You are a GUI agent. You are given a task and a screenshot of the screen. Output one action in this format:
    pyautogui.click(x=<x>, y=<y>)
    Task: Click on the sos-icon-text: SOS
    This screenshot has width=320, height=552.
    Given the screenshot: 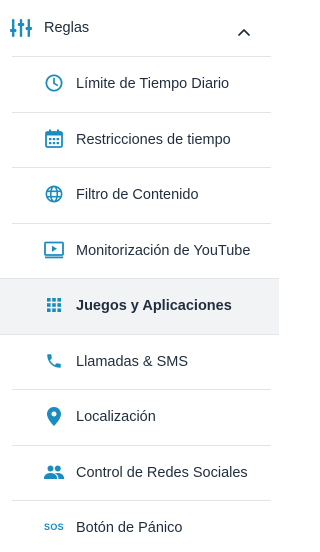 What is the action you would take?
    pyautogui.click(x=54, y=527)
    